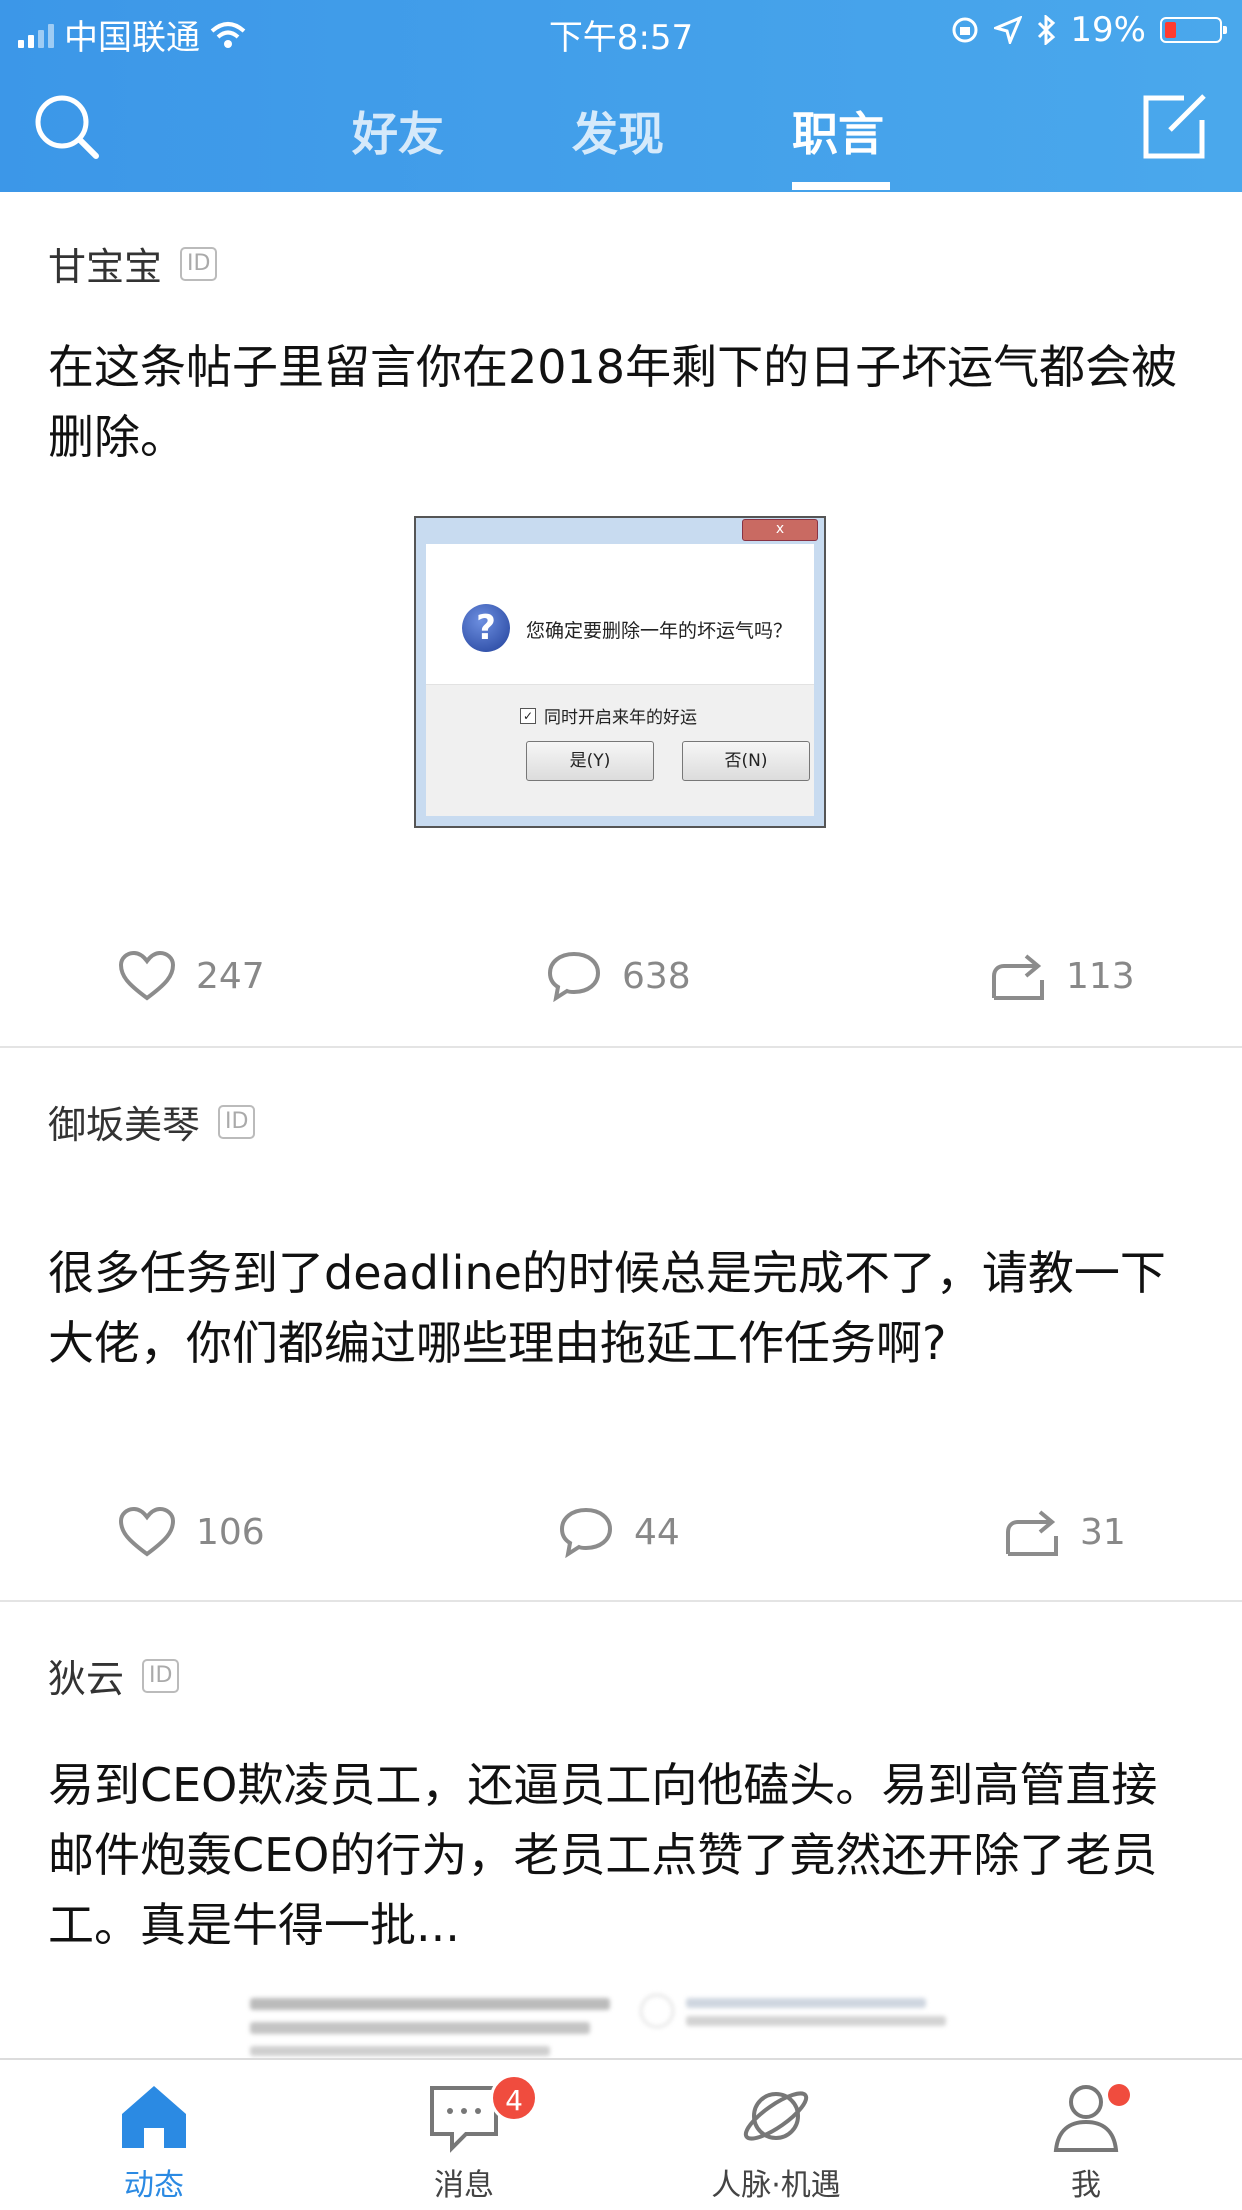 The height and width of the screenshot is (2210, 1242). I want to click on comment-button: 638, so click(618, 976).